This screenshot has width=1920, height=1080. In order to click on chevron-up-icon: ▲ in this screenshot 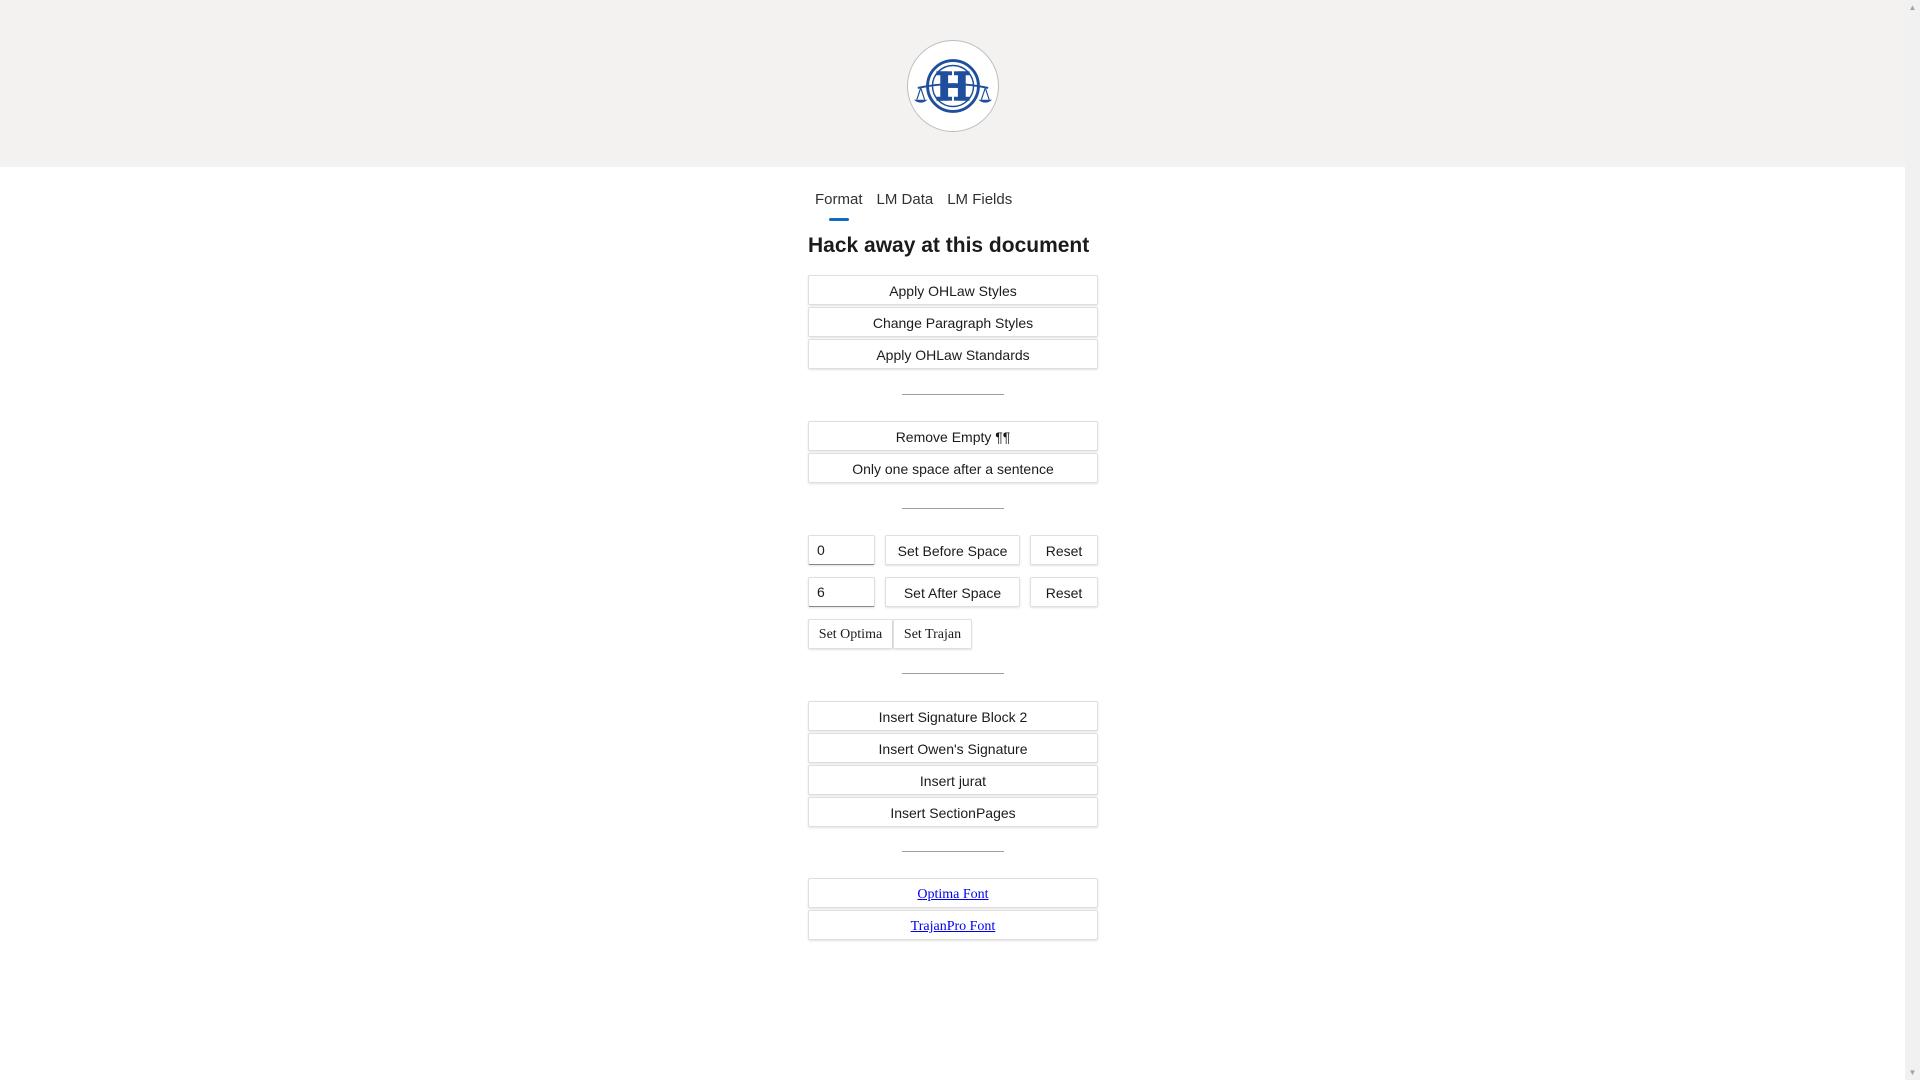, I will do `click(1912, 7)`.